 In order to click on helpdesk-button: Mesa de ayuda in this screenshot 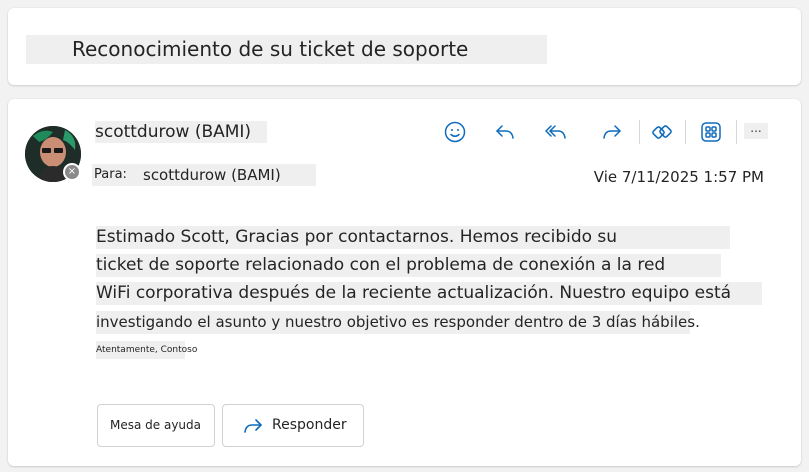, I will do `click(156, 425)`.